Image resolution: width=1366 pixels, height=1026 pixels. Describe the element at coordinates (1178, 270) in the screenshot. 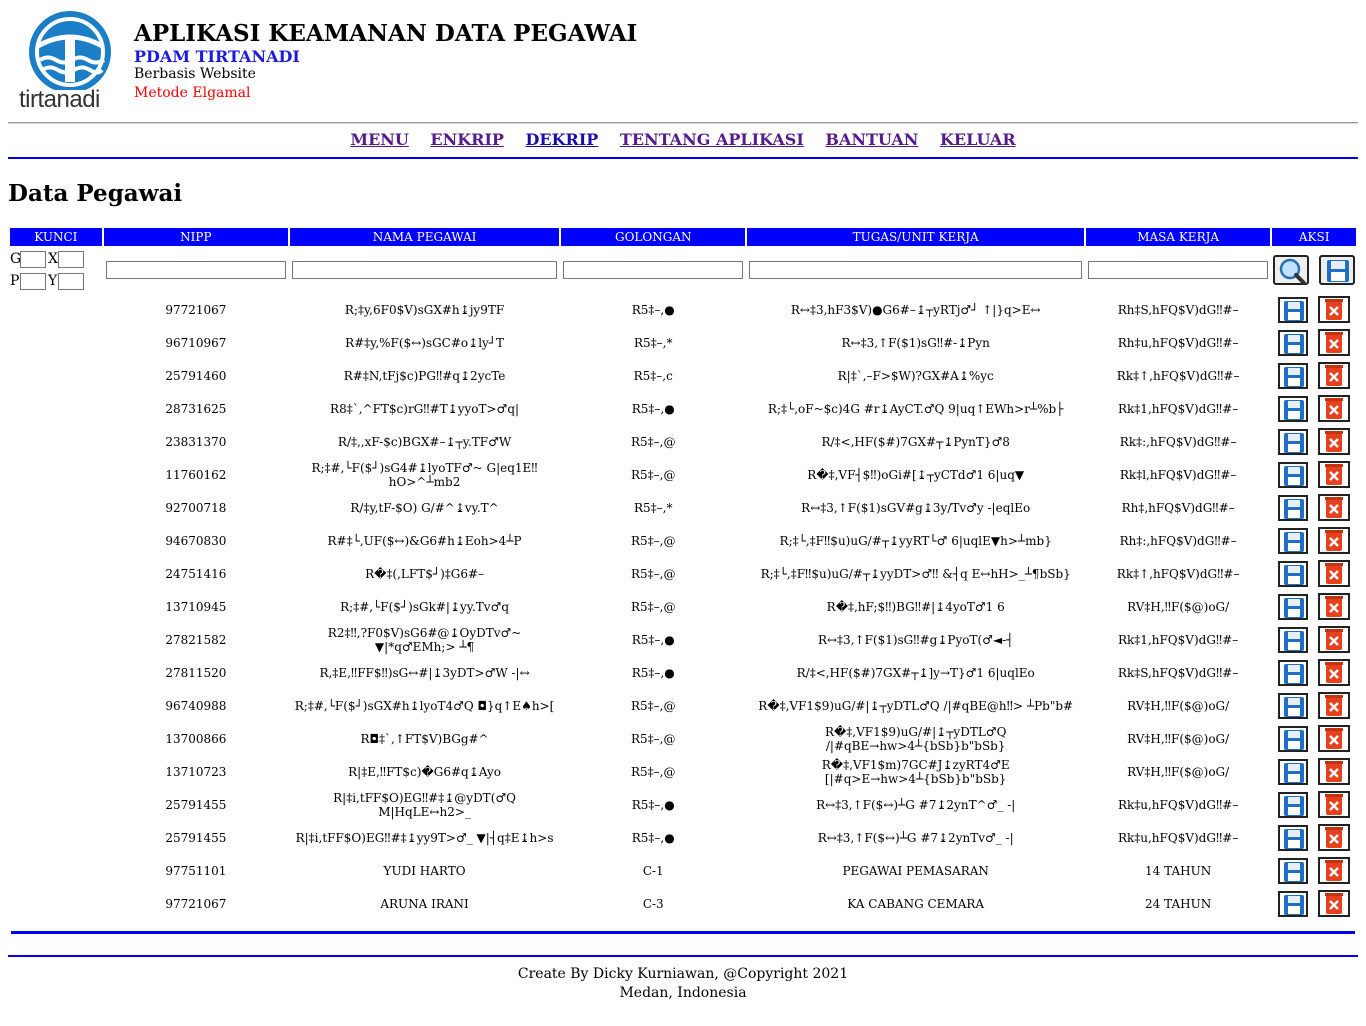

I see `masa-kerja-input` at that location.